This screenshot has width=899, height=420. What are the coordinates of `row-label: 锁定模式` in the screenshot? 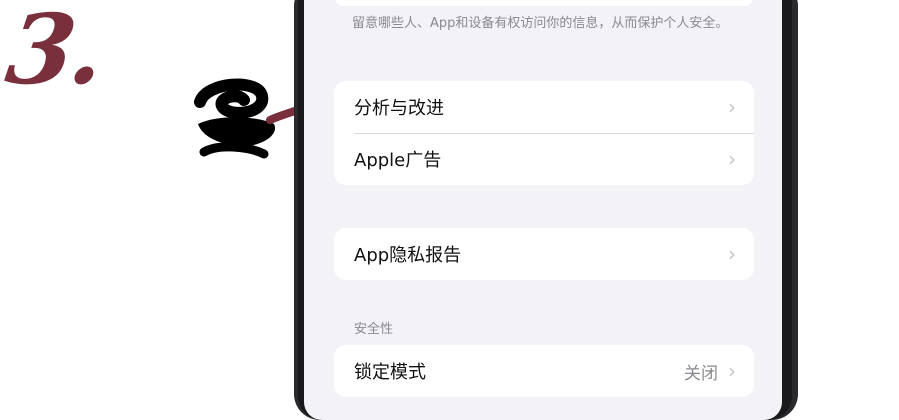 It's located at (390, 372).